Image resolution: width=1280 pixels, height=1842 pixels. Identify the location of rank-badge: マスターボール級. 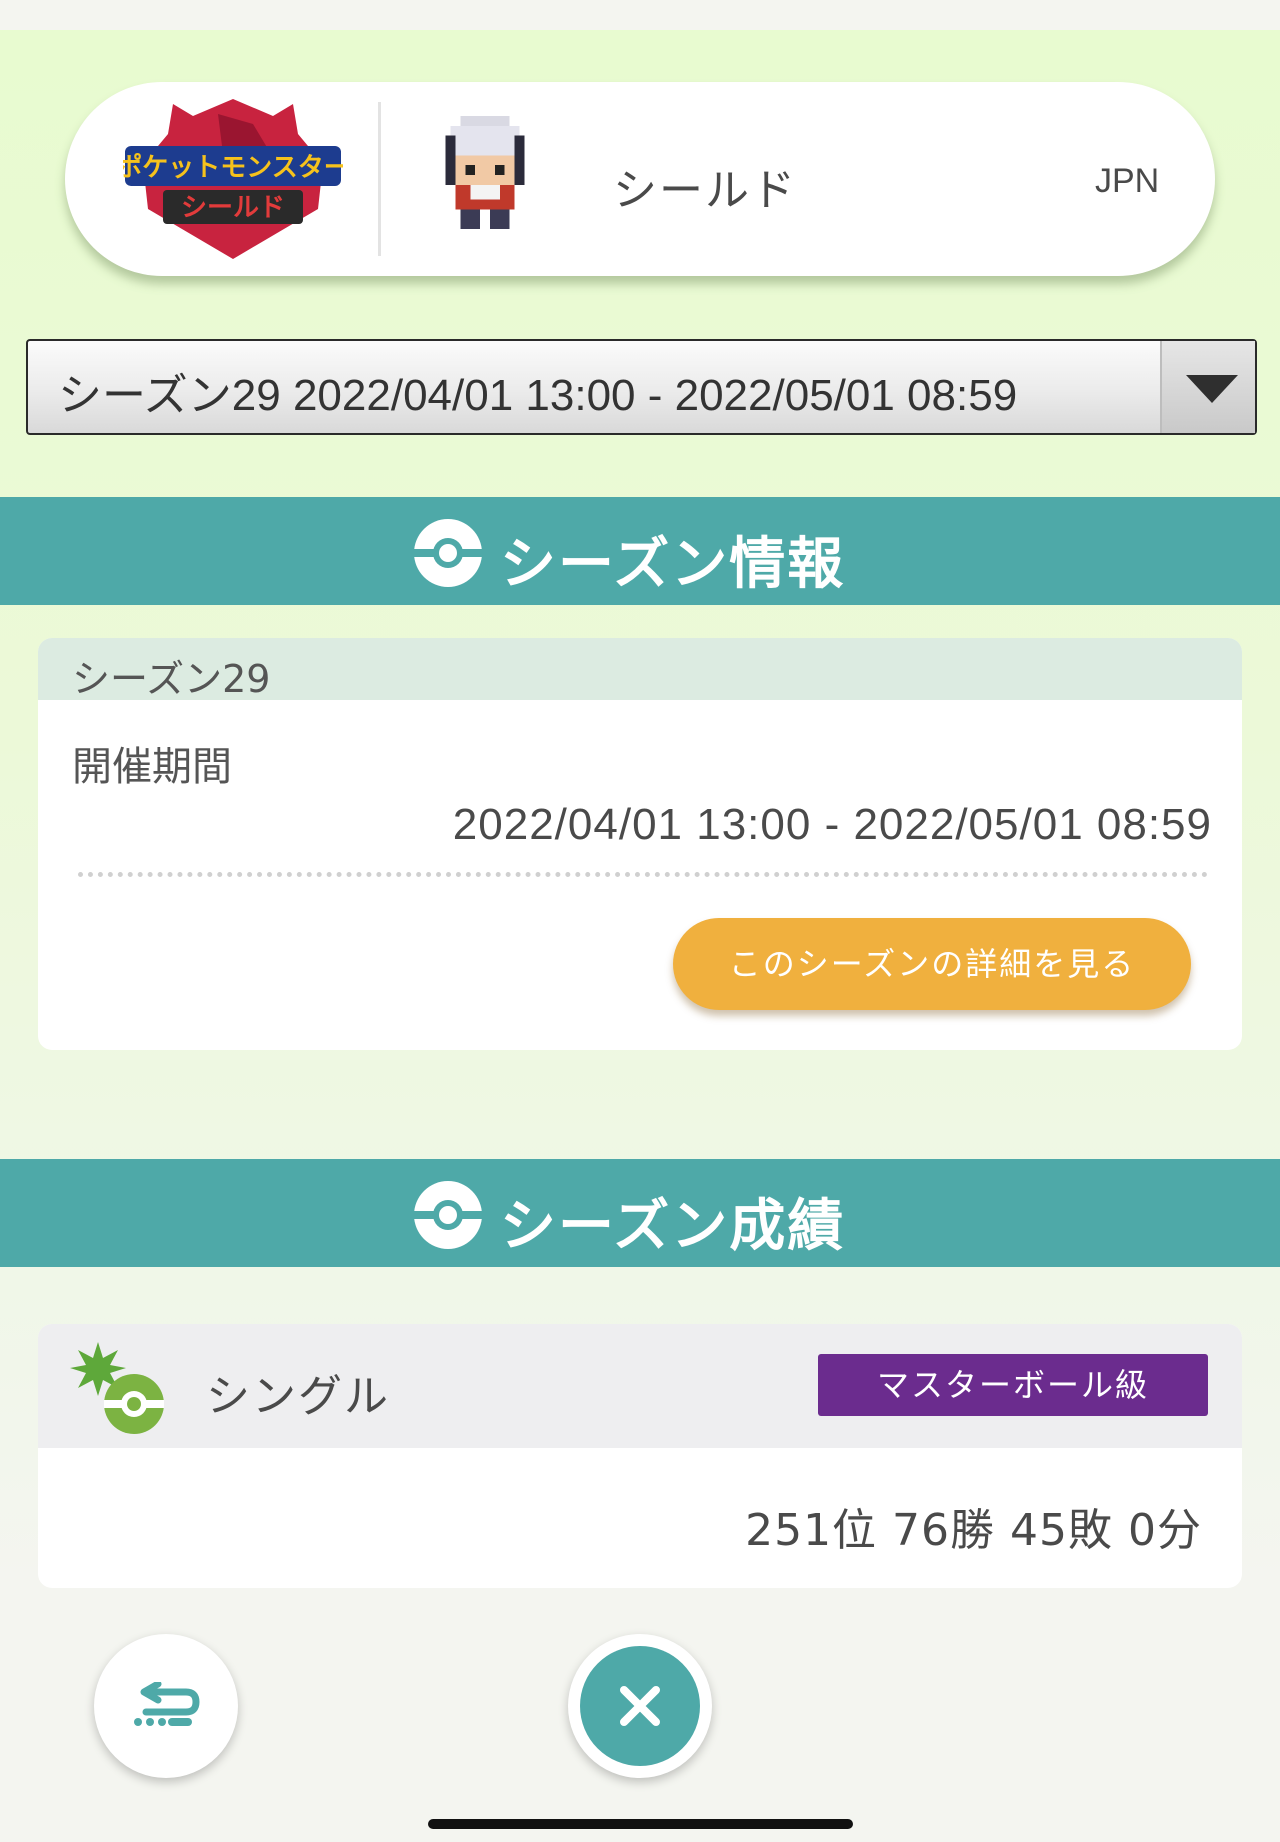
(1013, 1385).